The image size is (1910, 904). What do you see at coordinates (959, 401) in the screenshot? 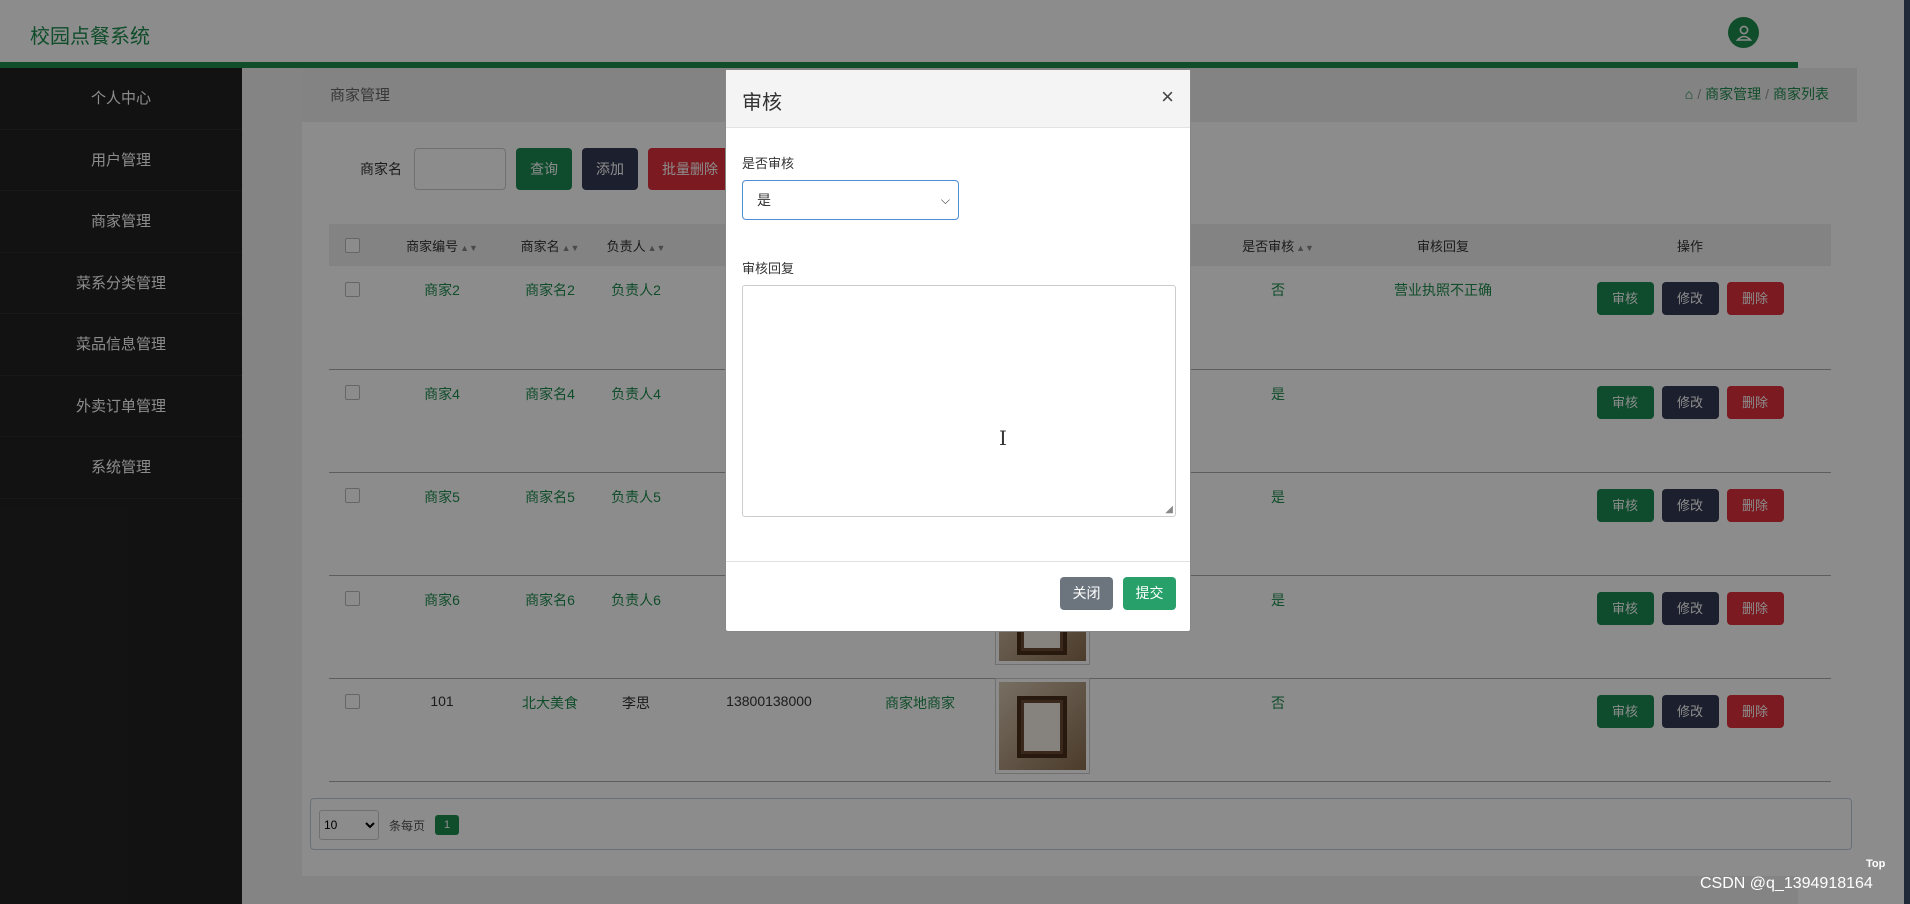
I see `reply-textarea: ◢` at bounding box center [959, 401].